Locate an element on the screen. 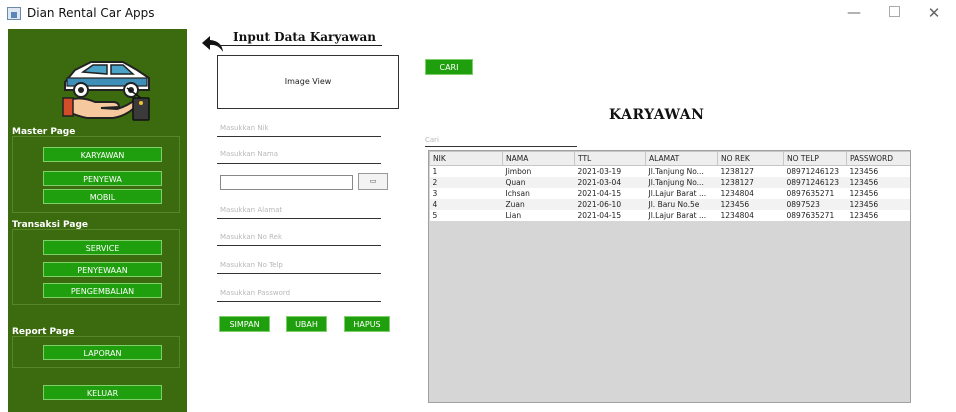 Image resolution: width=956 pixels, height=412 pixels. search-button: CARI is located at coordinates (449, 67).